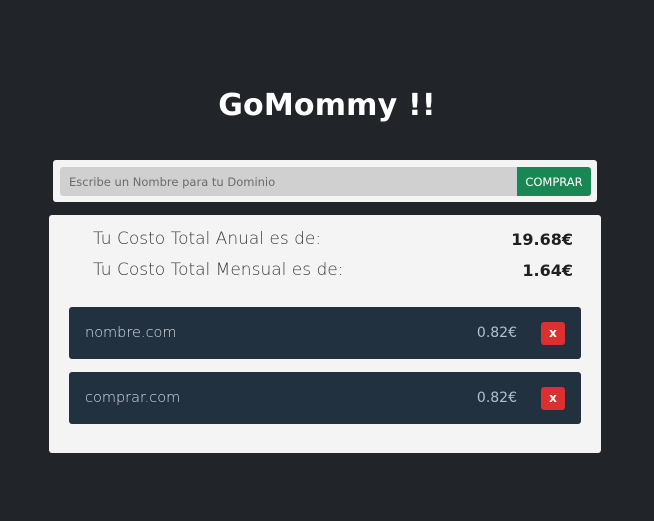 This screenshot has height=521, width=654. I want to click on domain-list-item: nombre.com 0.82€ x, so click(325, 333).